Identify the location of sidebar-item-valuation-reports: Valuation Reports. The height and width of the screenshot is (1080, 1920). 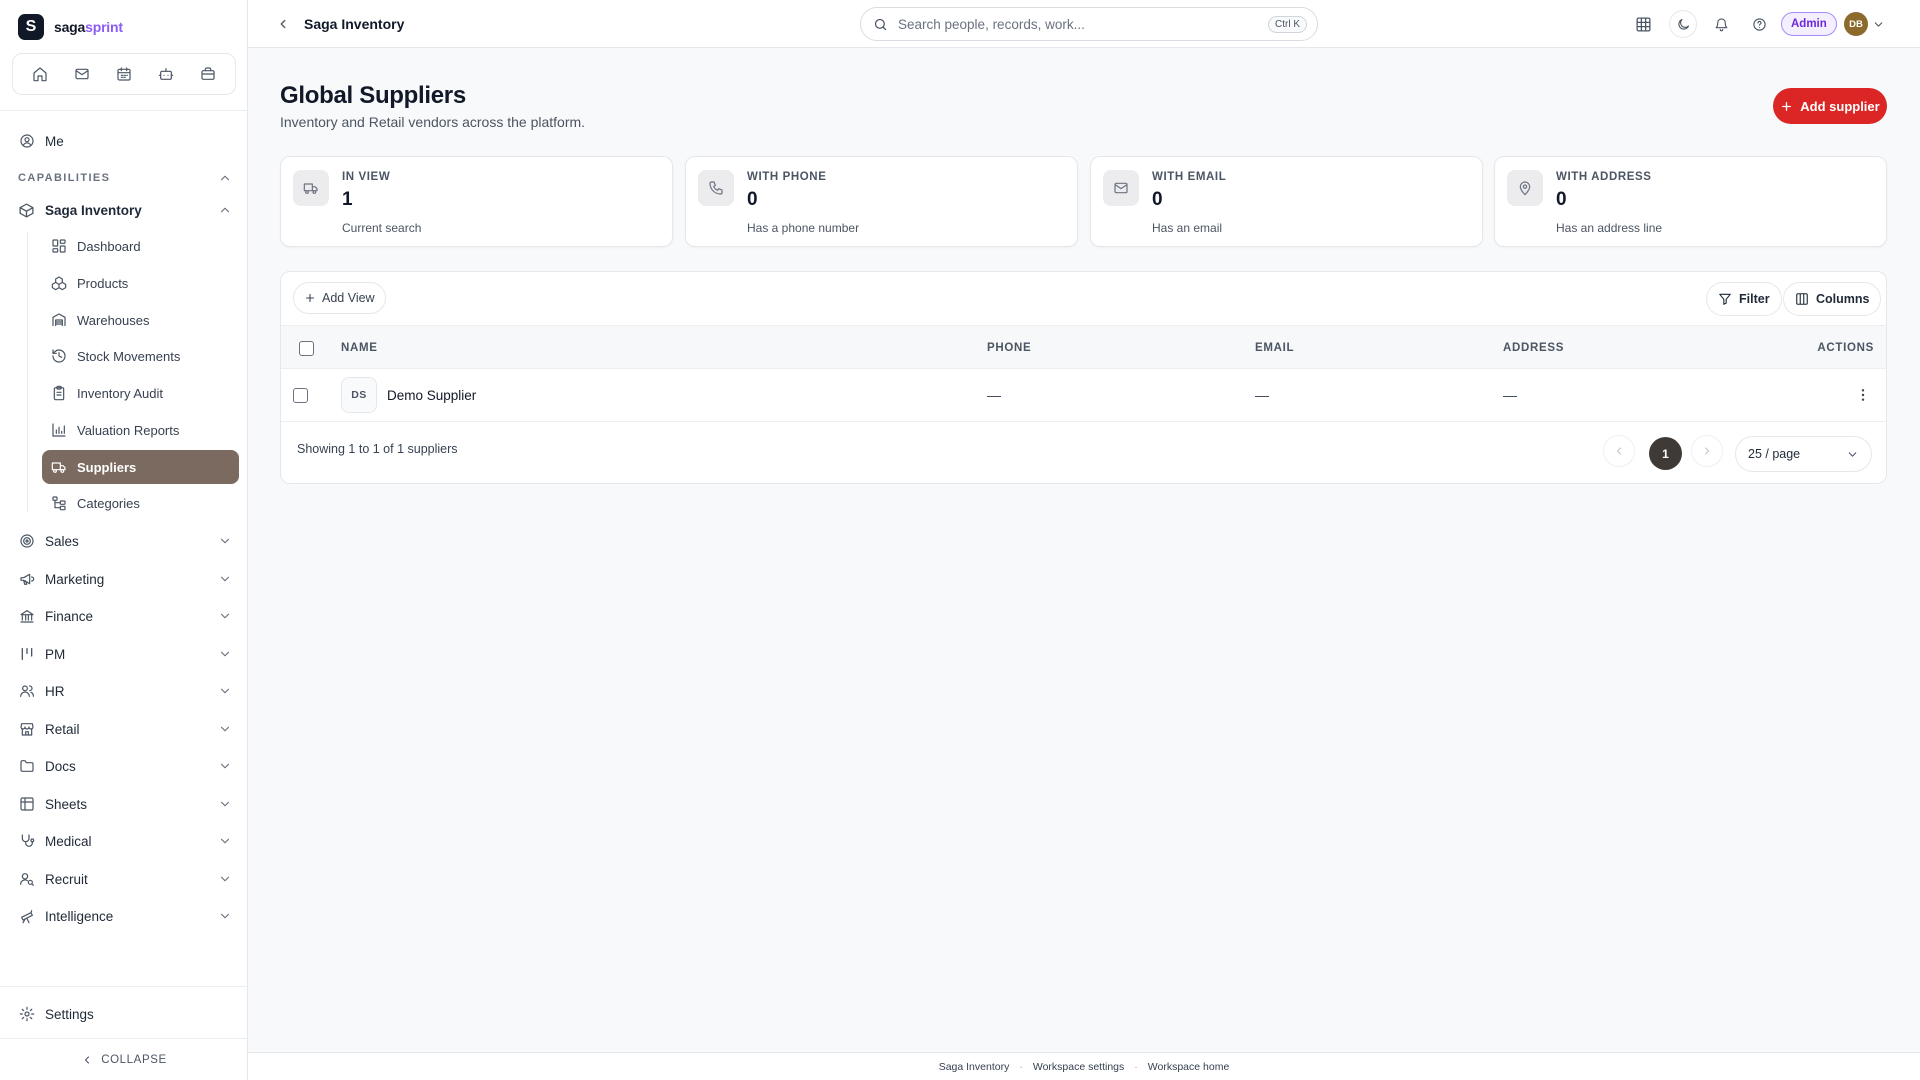
(140, 430).